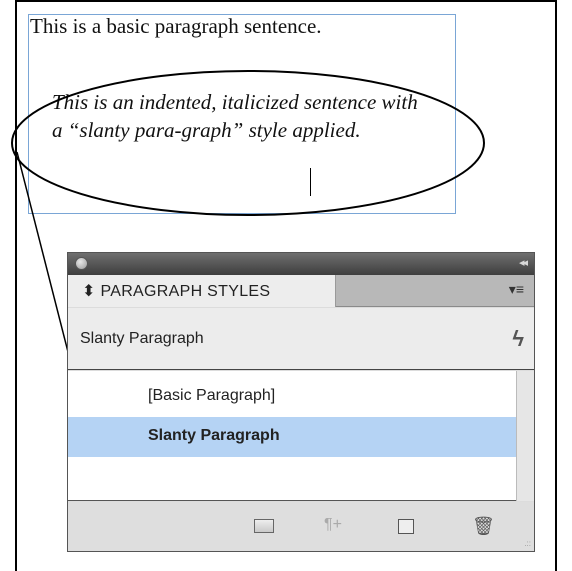 This screenshot has height=571, width=572. What do you see at coordinates (176, 291) in the screenshot?
I see `tab-label: ⬍ PARAGRAPH STYLES` at bounding box center [176, 291].